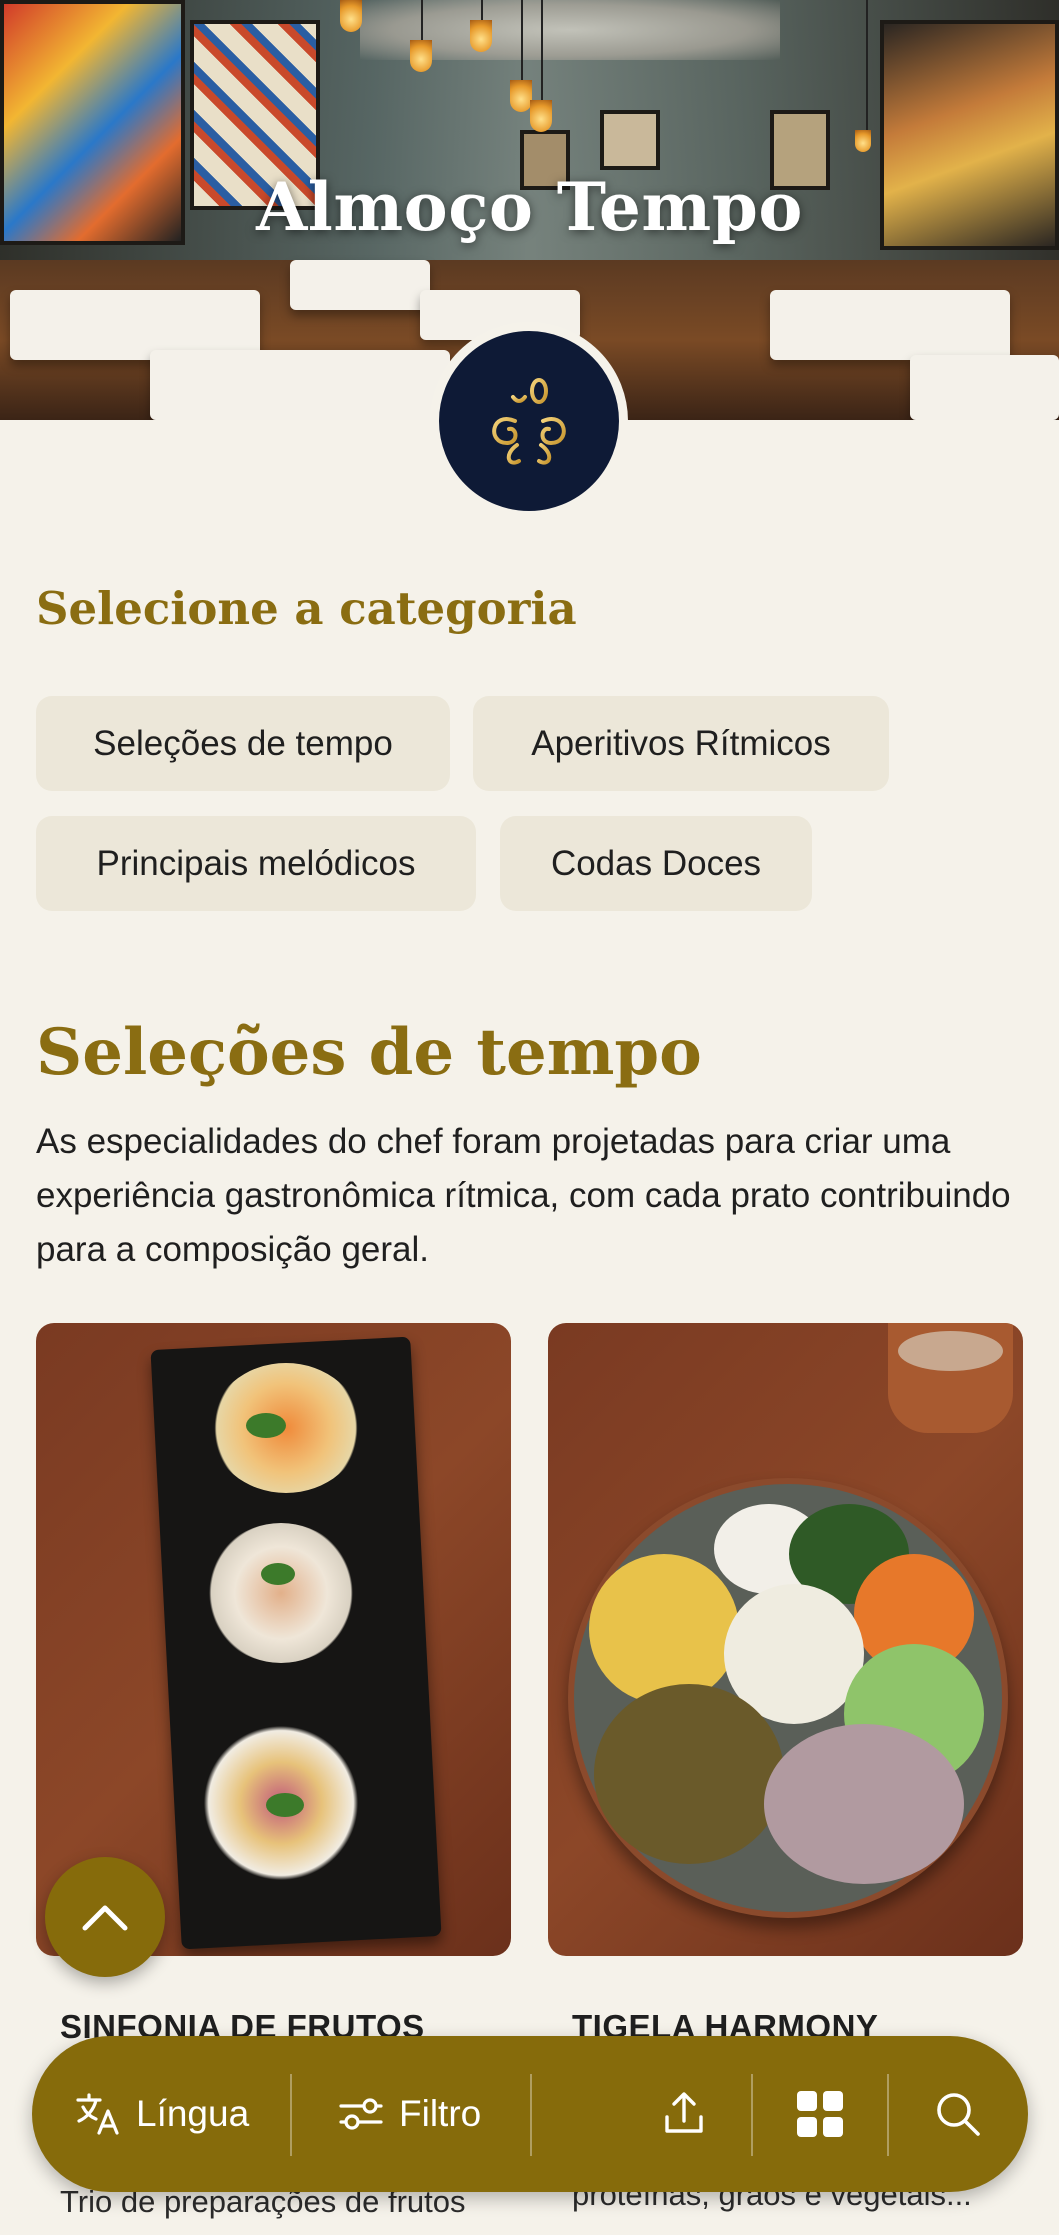 Image resolution: width=1059 pixels, height=2235 pixels. What do you see at coordinates (306, 608) in the screenshot?
I see `category-heading: Selecione a categoria` at bounding box center [306, 608].